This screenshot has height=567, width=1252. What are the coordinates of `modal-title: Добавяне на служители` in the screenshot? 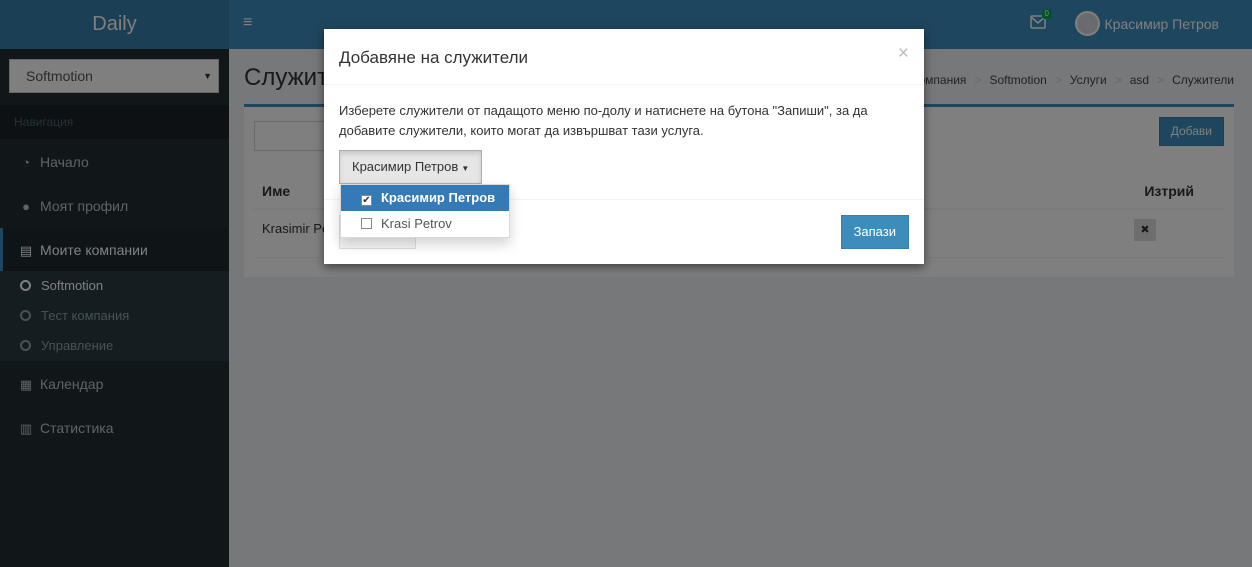 It's located at (434, 57).